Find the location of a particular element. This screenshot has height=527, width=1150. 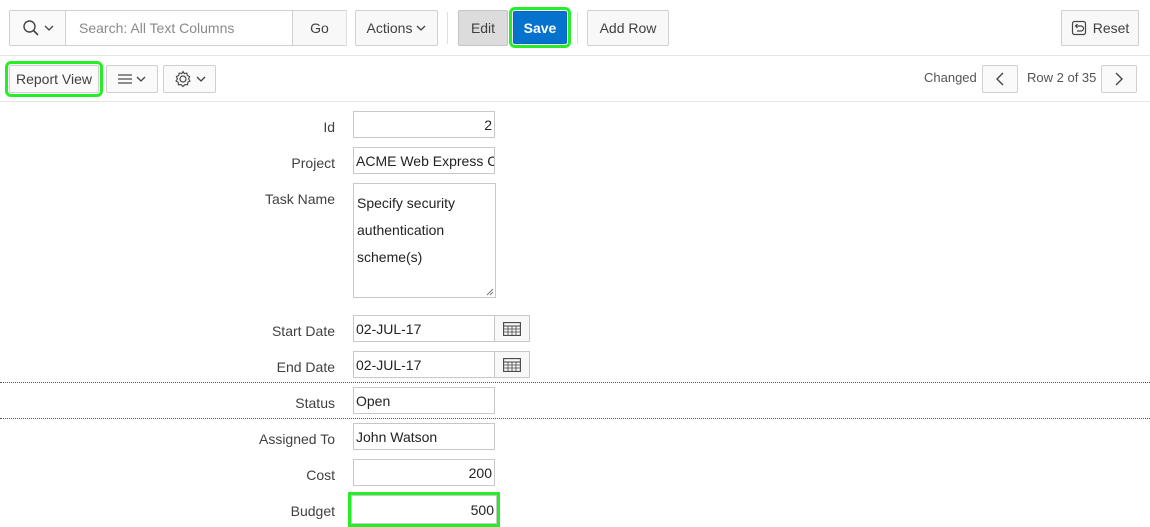

start-date-picker-button is located at coordinates (512, 328).